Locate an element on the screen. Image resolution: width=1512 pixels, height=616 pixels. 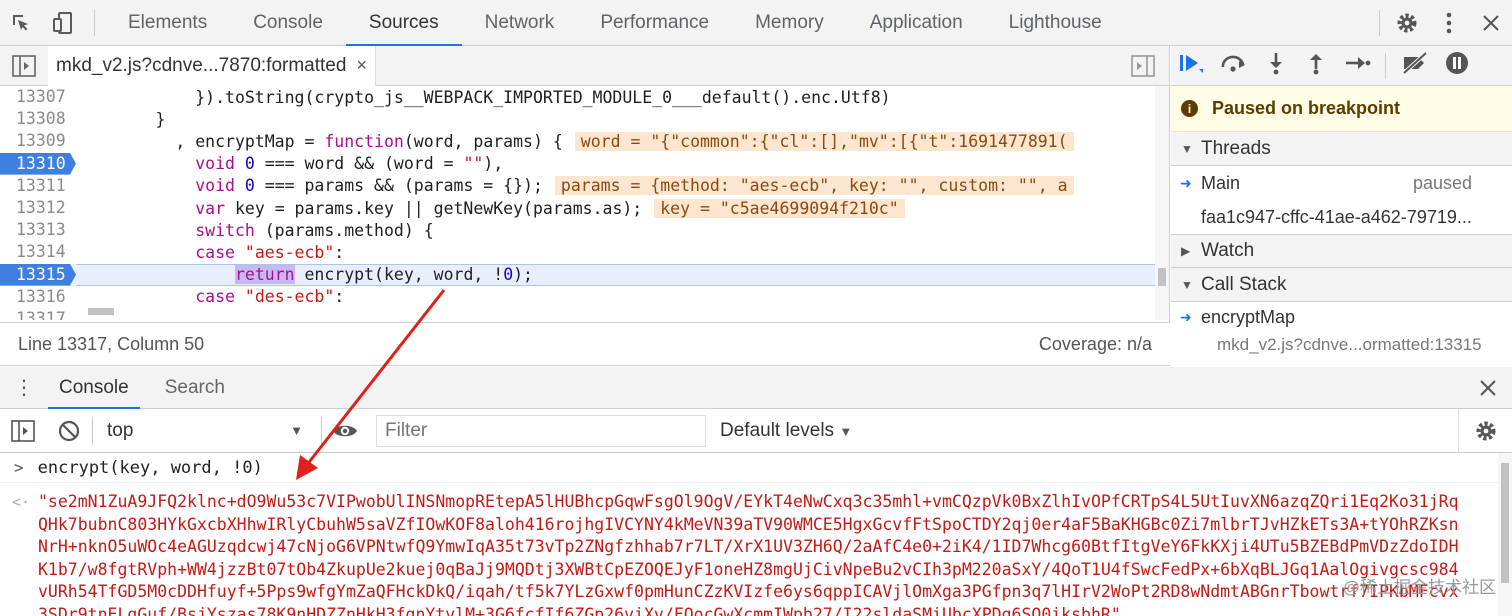
line-number: 13316 is located at coordinates (38, 297).